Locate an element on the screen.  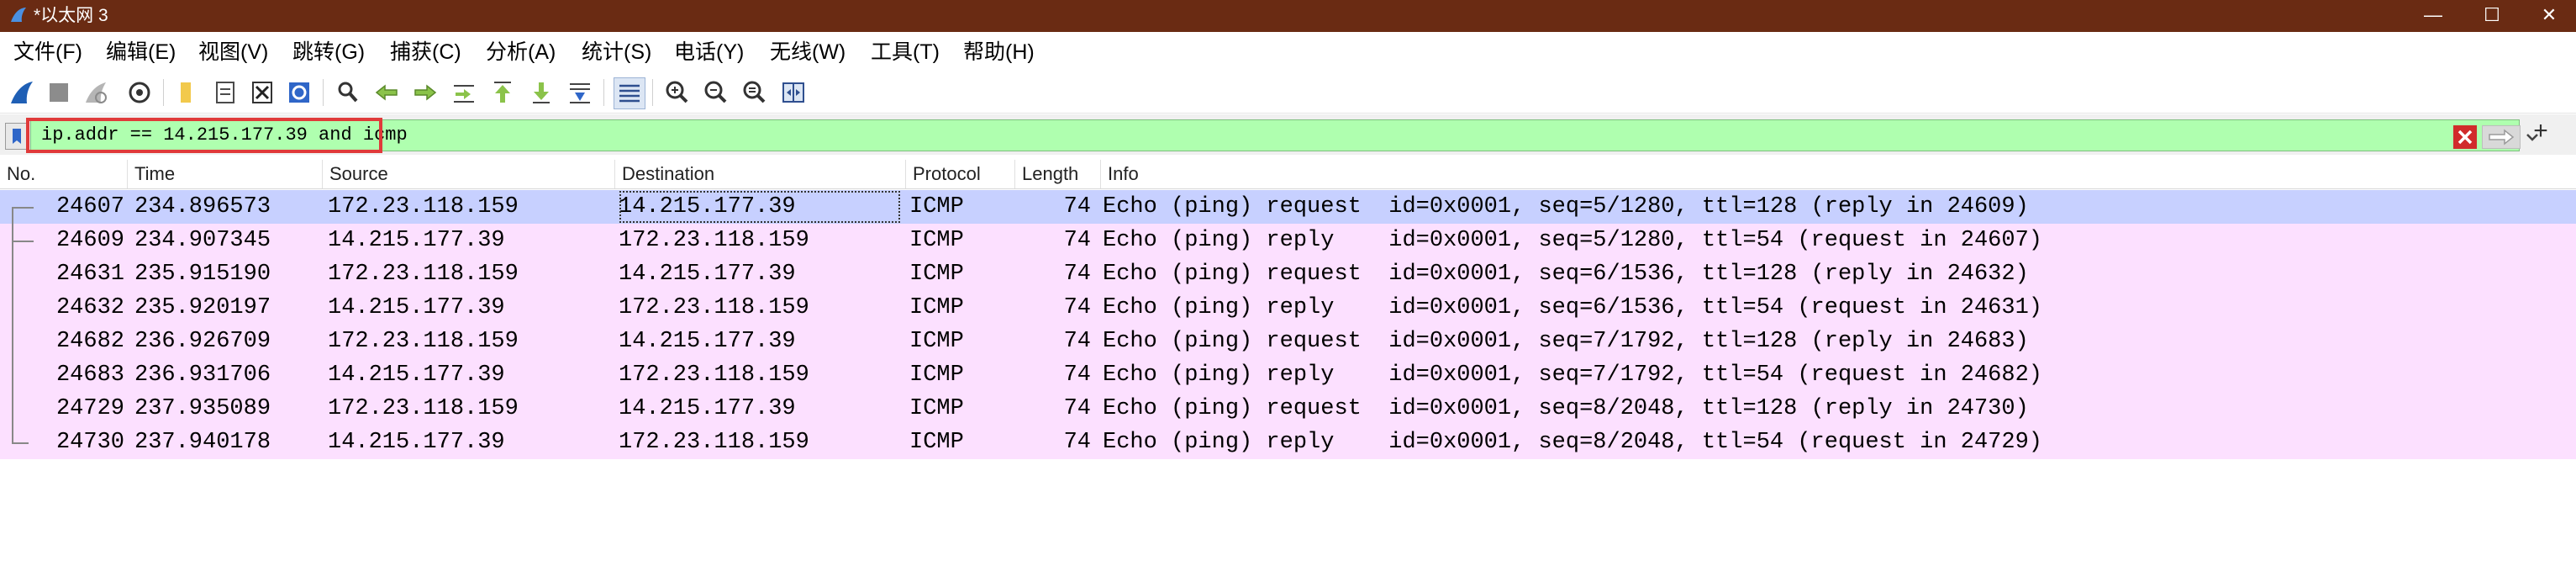
save-file-icon is located at coordinates (225, 92).